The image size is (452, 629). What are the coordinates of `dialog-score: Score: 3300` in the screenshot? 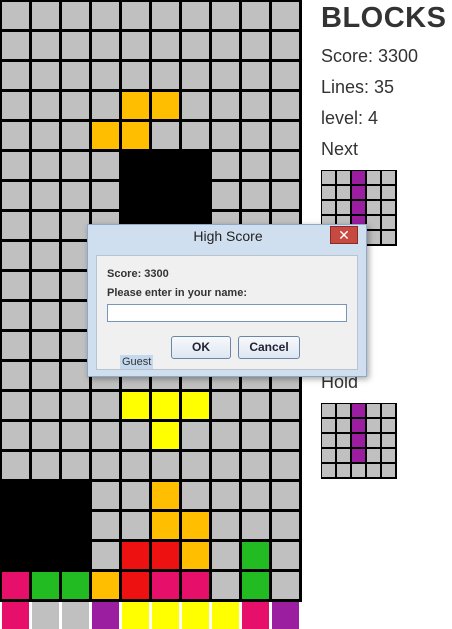 It's located at (138, 274).